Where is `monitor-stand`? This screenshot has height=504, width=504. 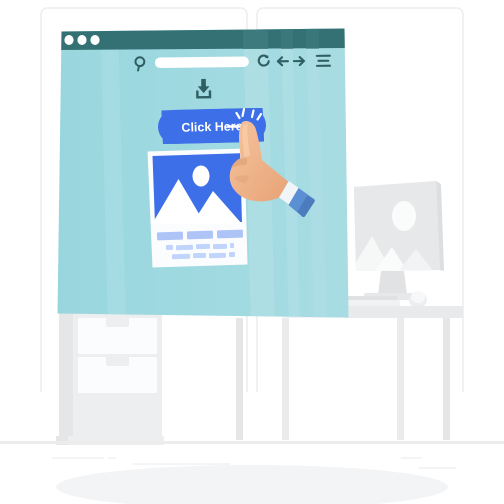 monitor-stand is located at coordinates (392, 283).